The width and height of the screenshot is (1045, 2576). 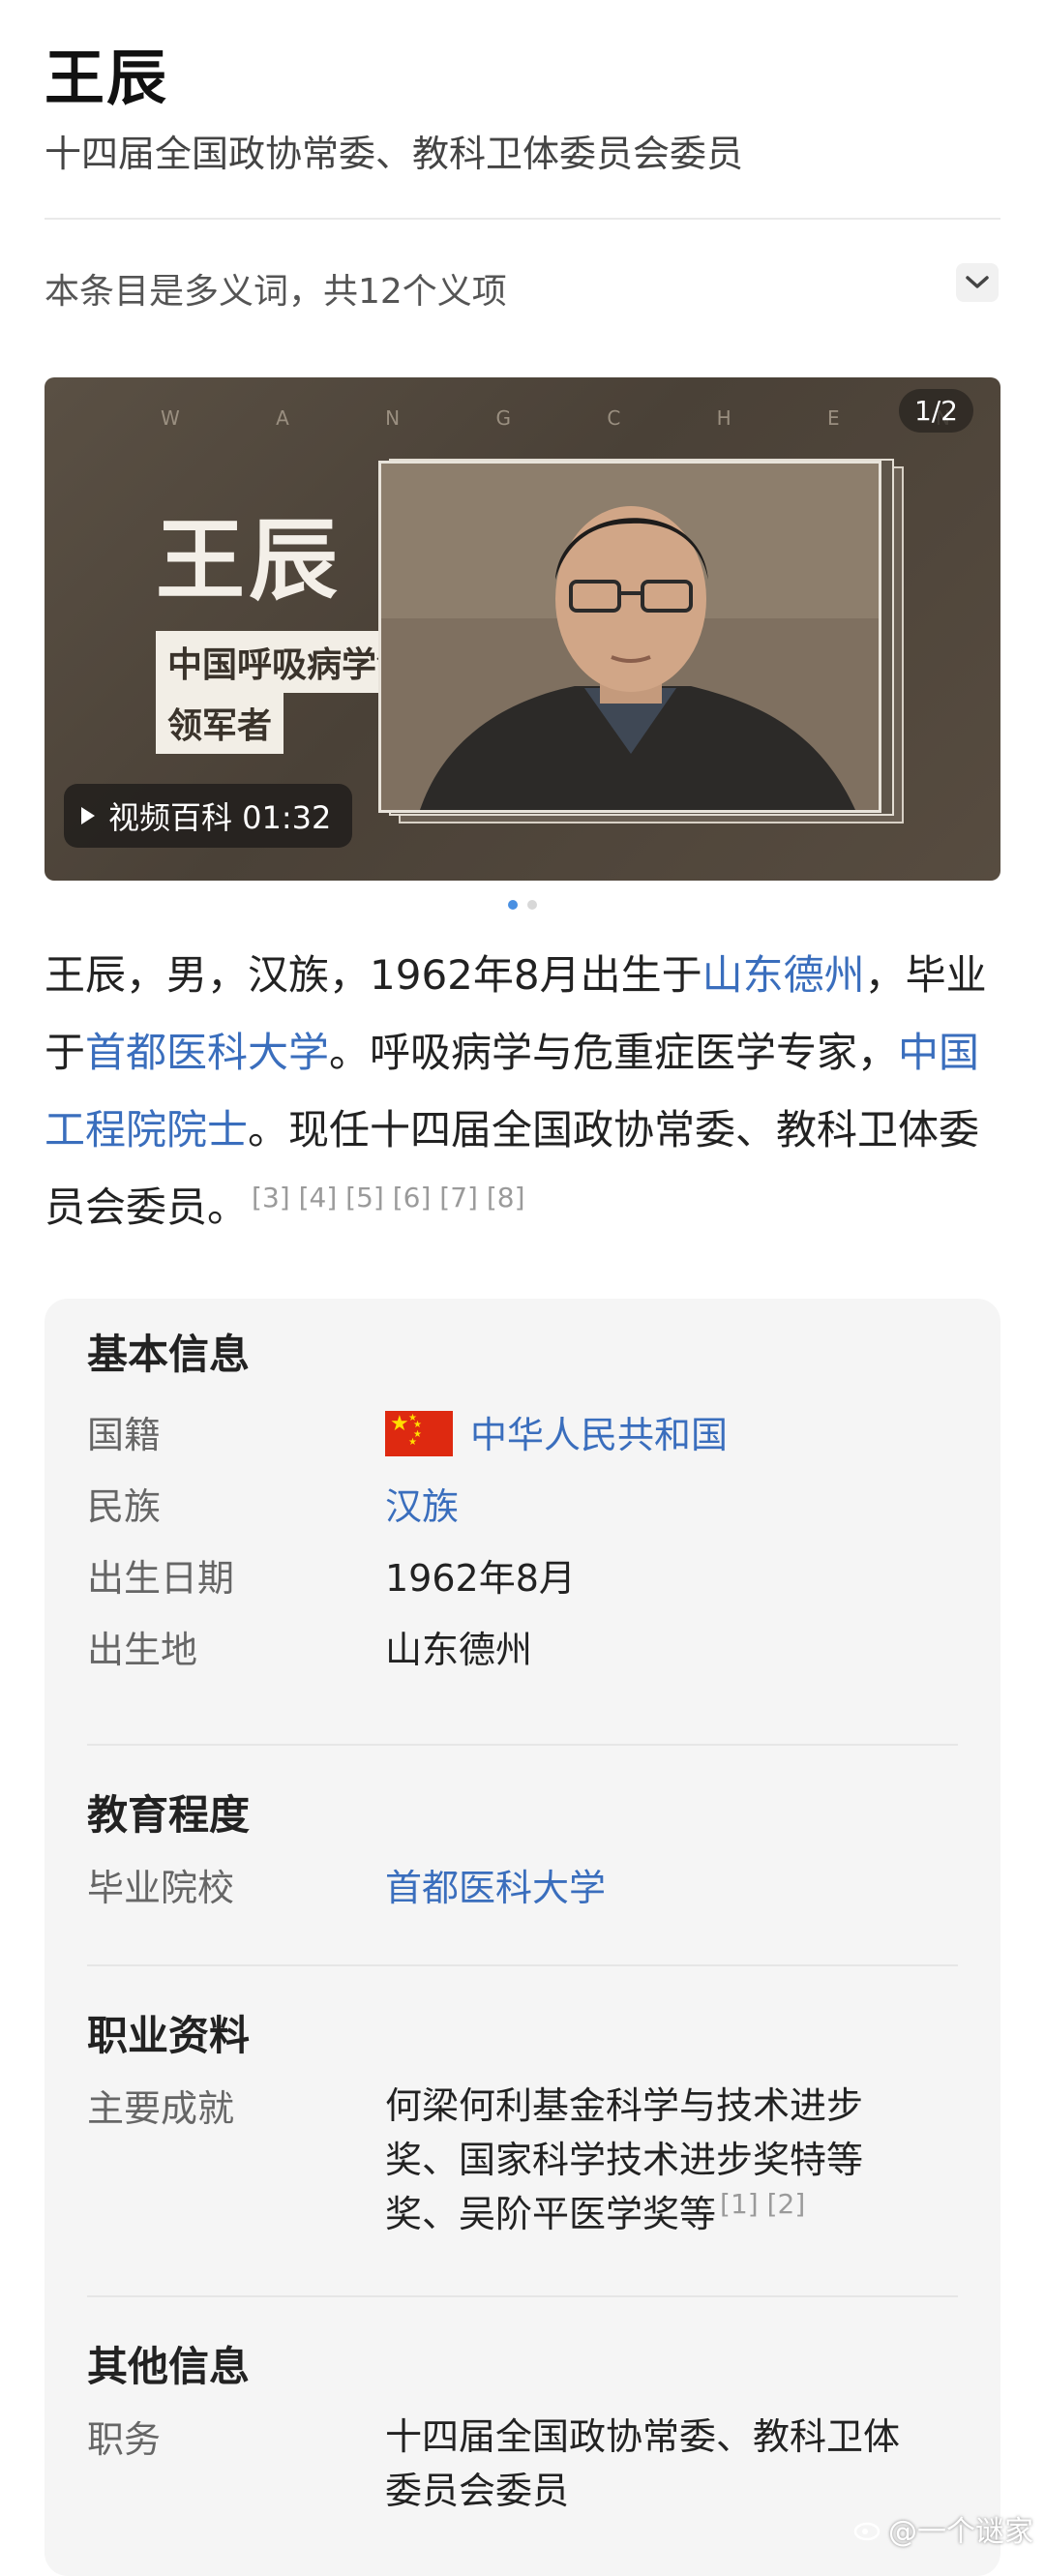 What do you see at coordinates (422, 1503) in the screenshot?
I see `row-value-link: 汉族` at bounding box center [422, 1503].